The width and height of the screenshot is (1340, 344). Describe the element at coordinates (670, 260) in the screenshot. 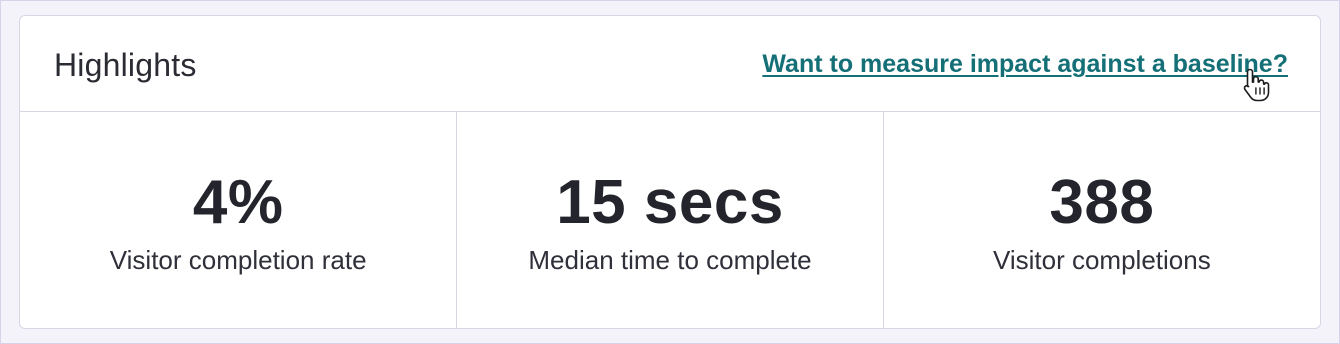

I see `stat-label: Median time to complete` at that location.